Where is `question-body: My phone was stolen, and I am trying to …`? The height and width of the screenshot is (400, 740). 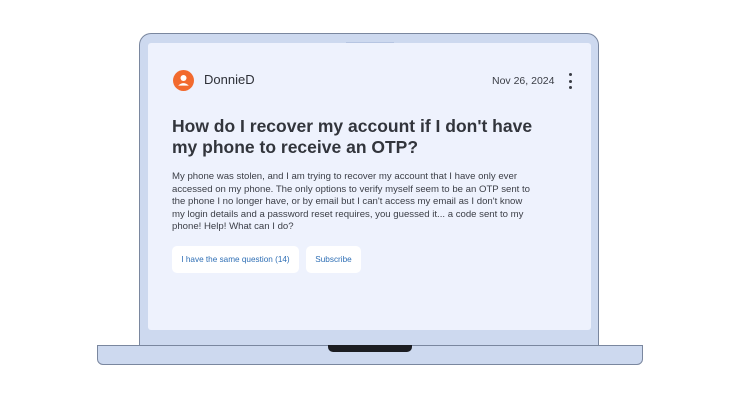 question-body: My phone was stolen, and I am trying to … is located at coordinates (351, 201).